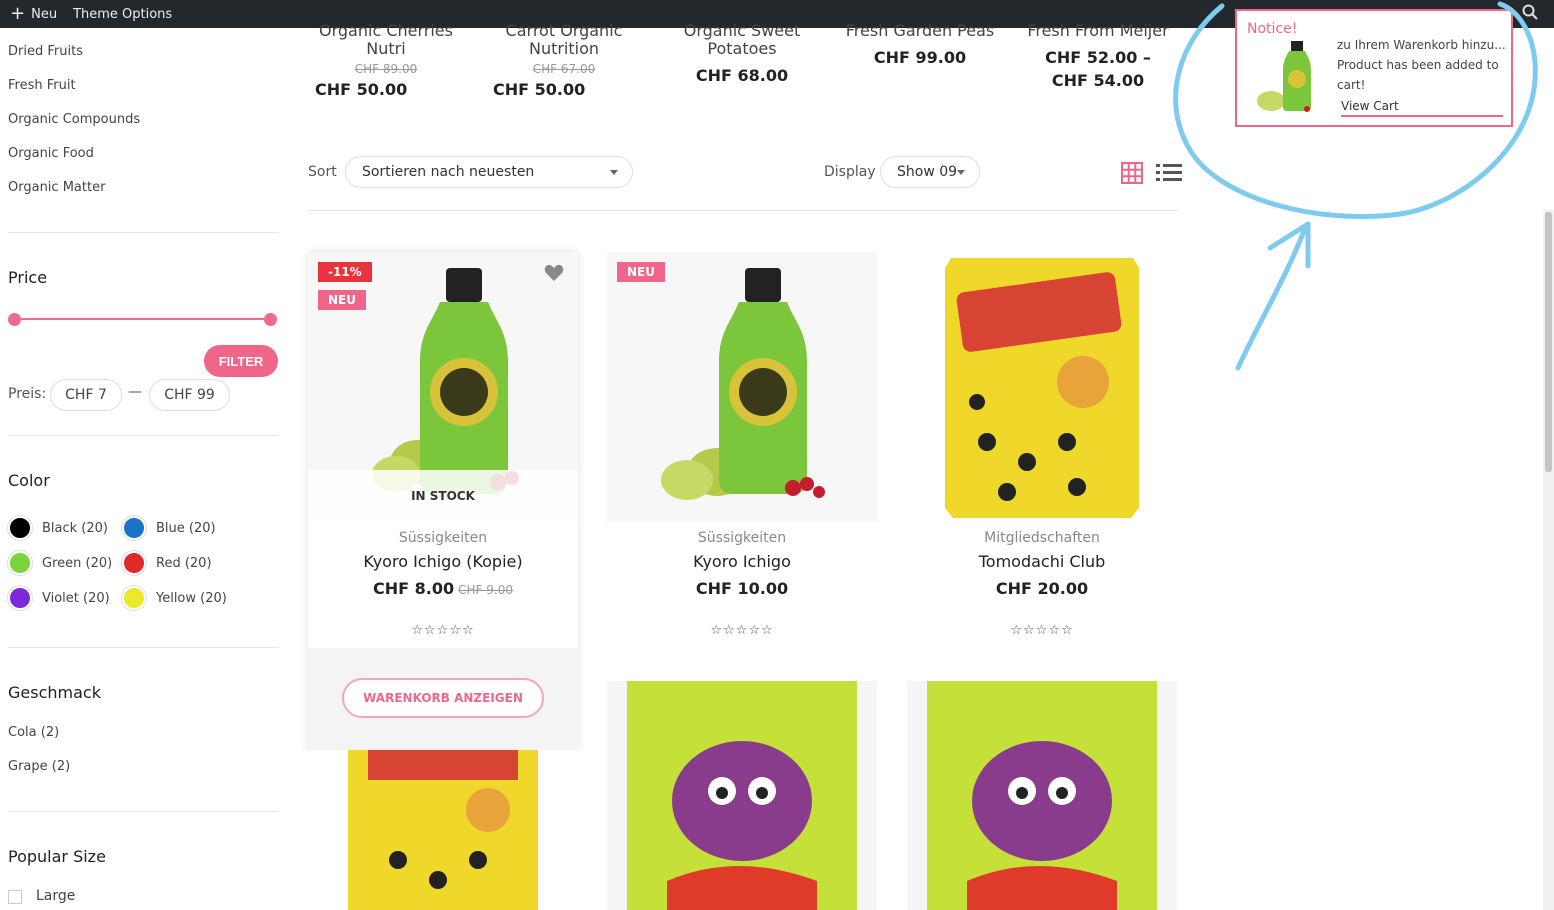  I want to click on category-organic-compounds: Organic Compounds, so click(74, 119).